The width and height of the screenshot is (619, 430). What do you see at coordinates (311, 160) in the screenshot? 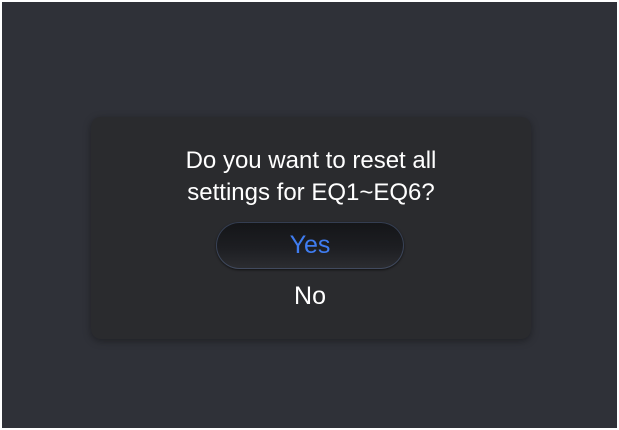
I see `dialog-message-line-1: Do you want to reset all` at bounding box center [311, 160].